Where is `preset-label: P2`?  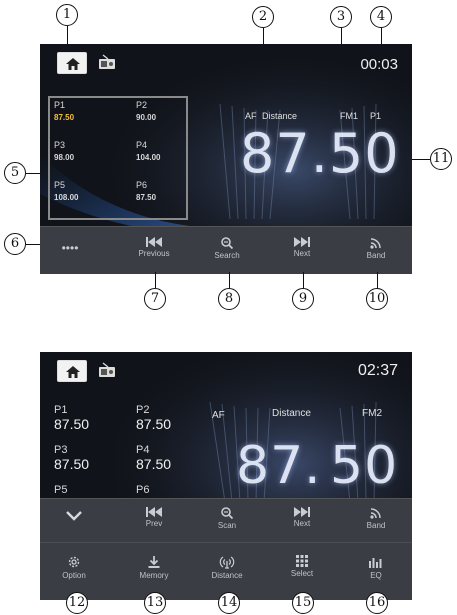
preset-label: P2 is located at coordinates (143, 410).